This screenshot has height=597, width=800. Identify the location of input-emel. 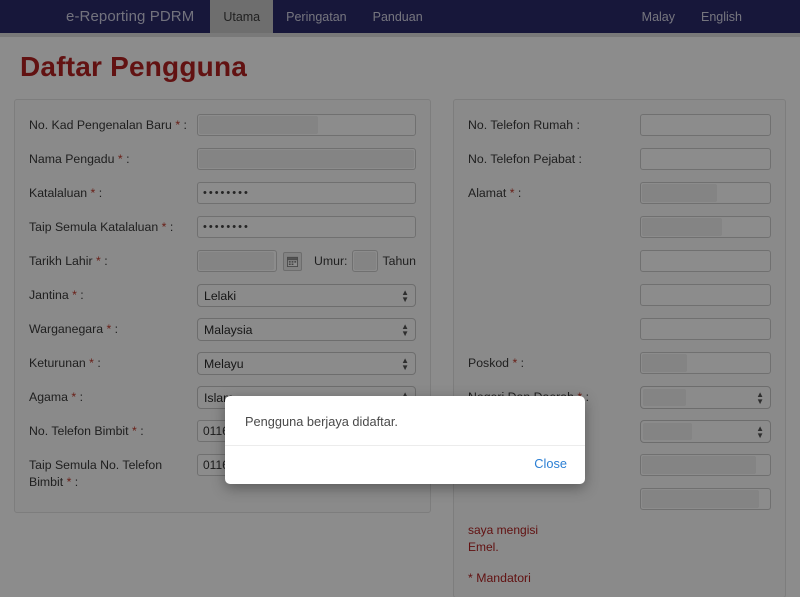
(705, 465).